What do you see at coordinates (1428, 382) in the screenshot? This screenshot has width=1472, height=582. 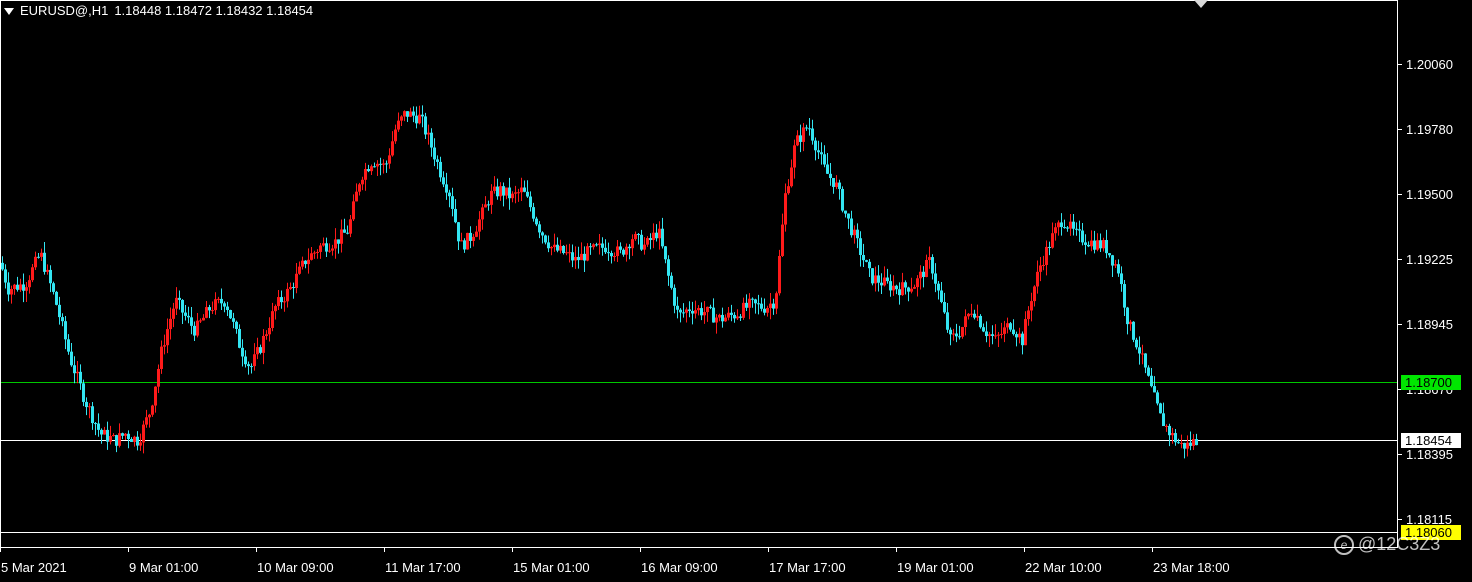 I see `price-level-badge-text: 1.18700` at bounding box center [1428, 382].